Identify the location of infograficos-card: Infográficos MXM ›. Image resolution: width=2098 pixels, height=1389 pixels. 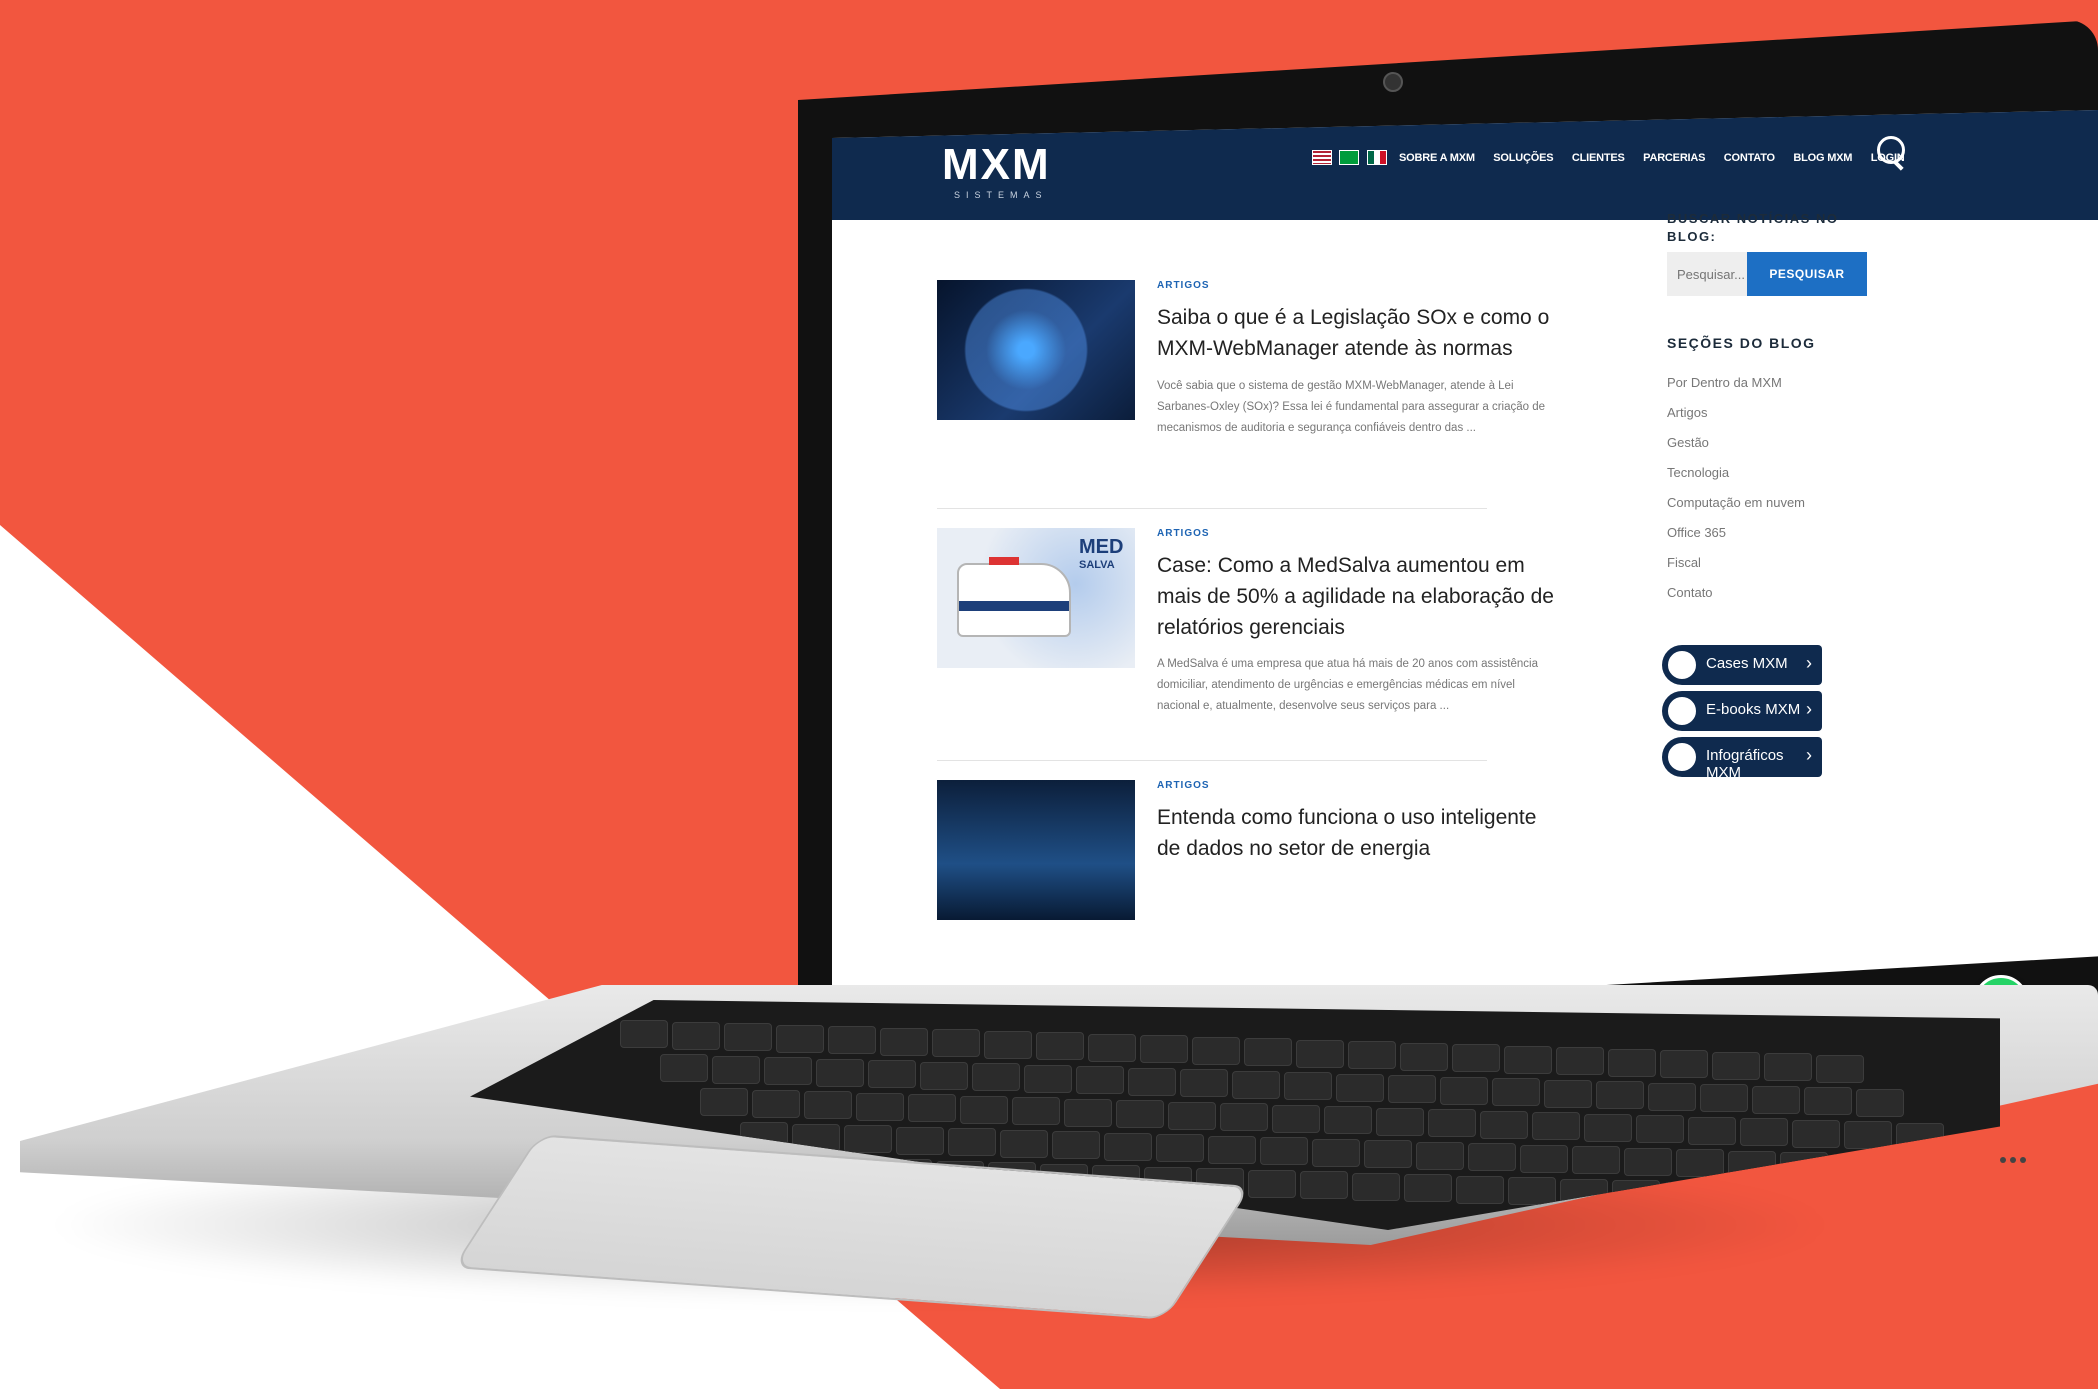
(1742, 759).